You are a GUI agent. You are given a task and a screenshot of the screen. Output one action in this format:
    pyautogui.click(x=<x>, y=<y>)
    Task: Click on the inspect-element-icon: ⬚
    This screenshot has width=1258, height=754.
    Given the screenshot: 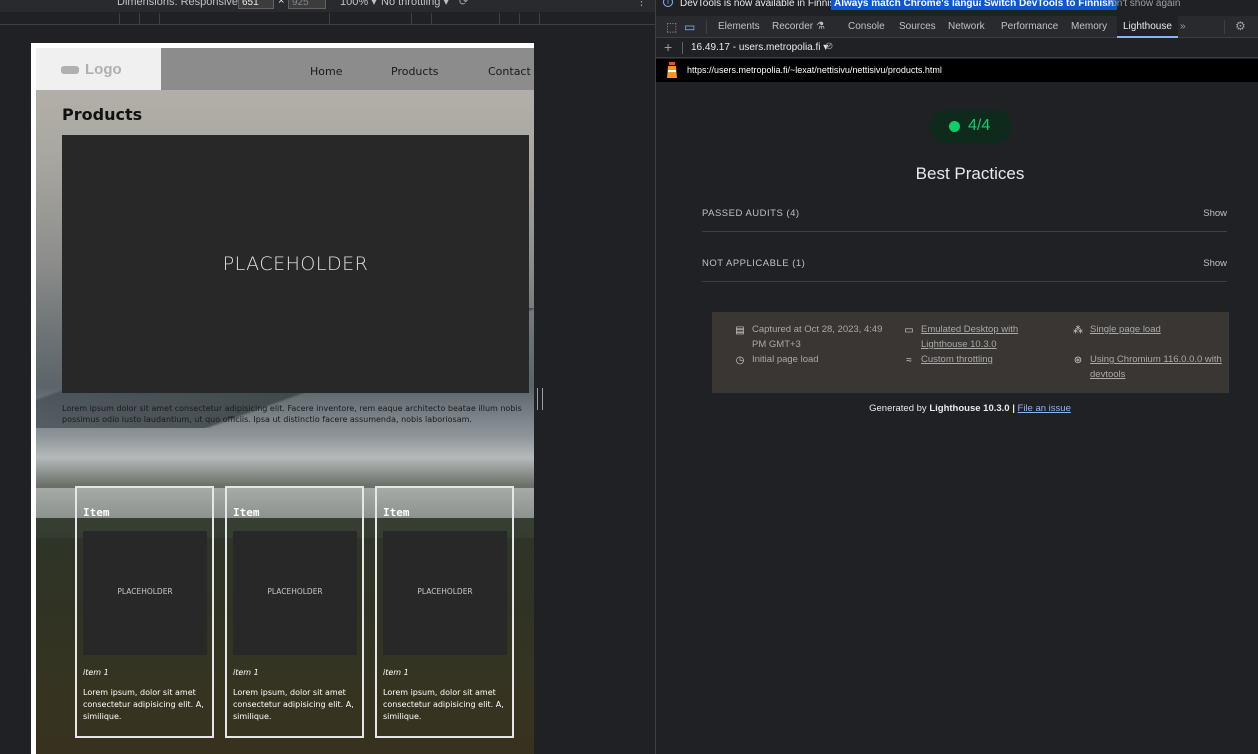 What is the action you would take?
    pyautogui.click(x=671, y=27)
    